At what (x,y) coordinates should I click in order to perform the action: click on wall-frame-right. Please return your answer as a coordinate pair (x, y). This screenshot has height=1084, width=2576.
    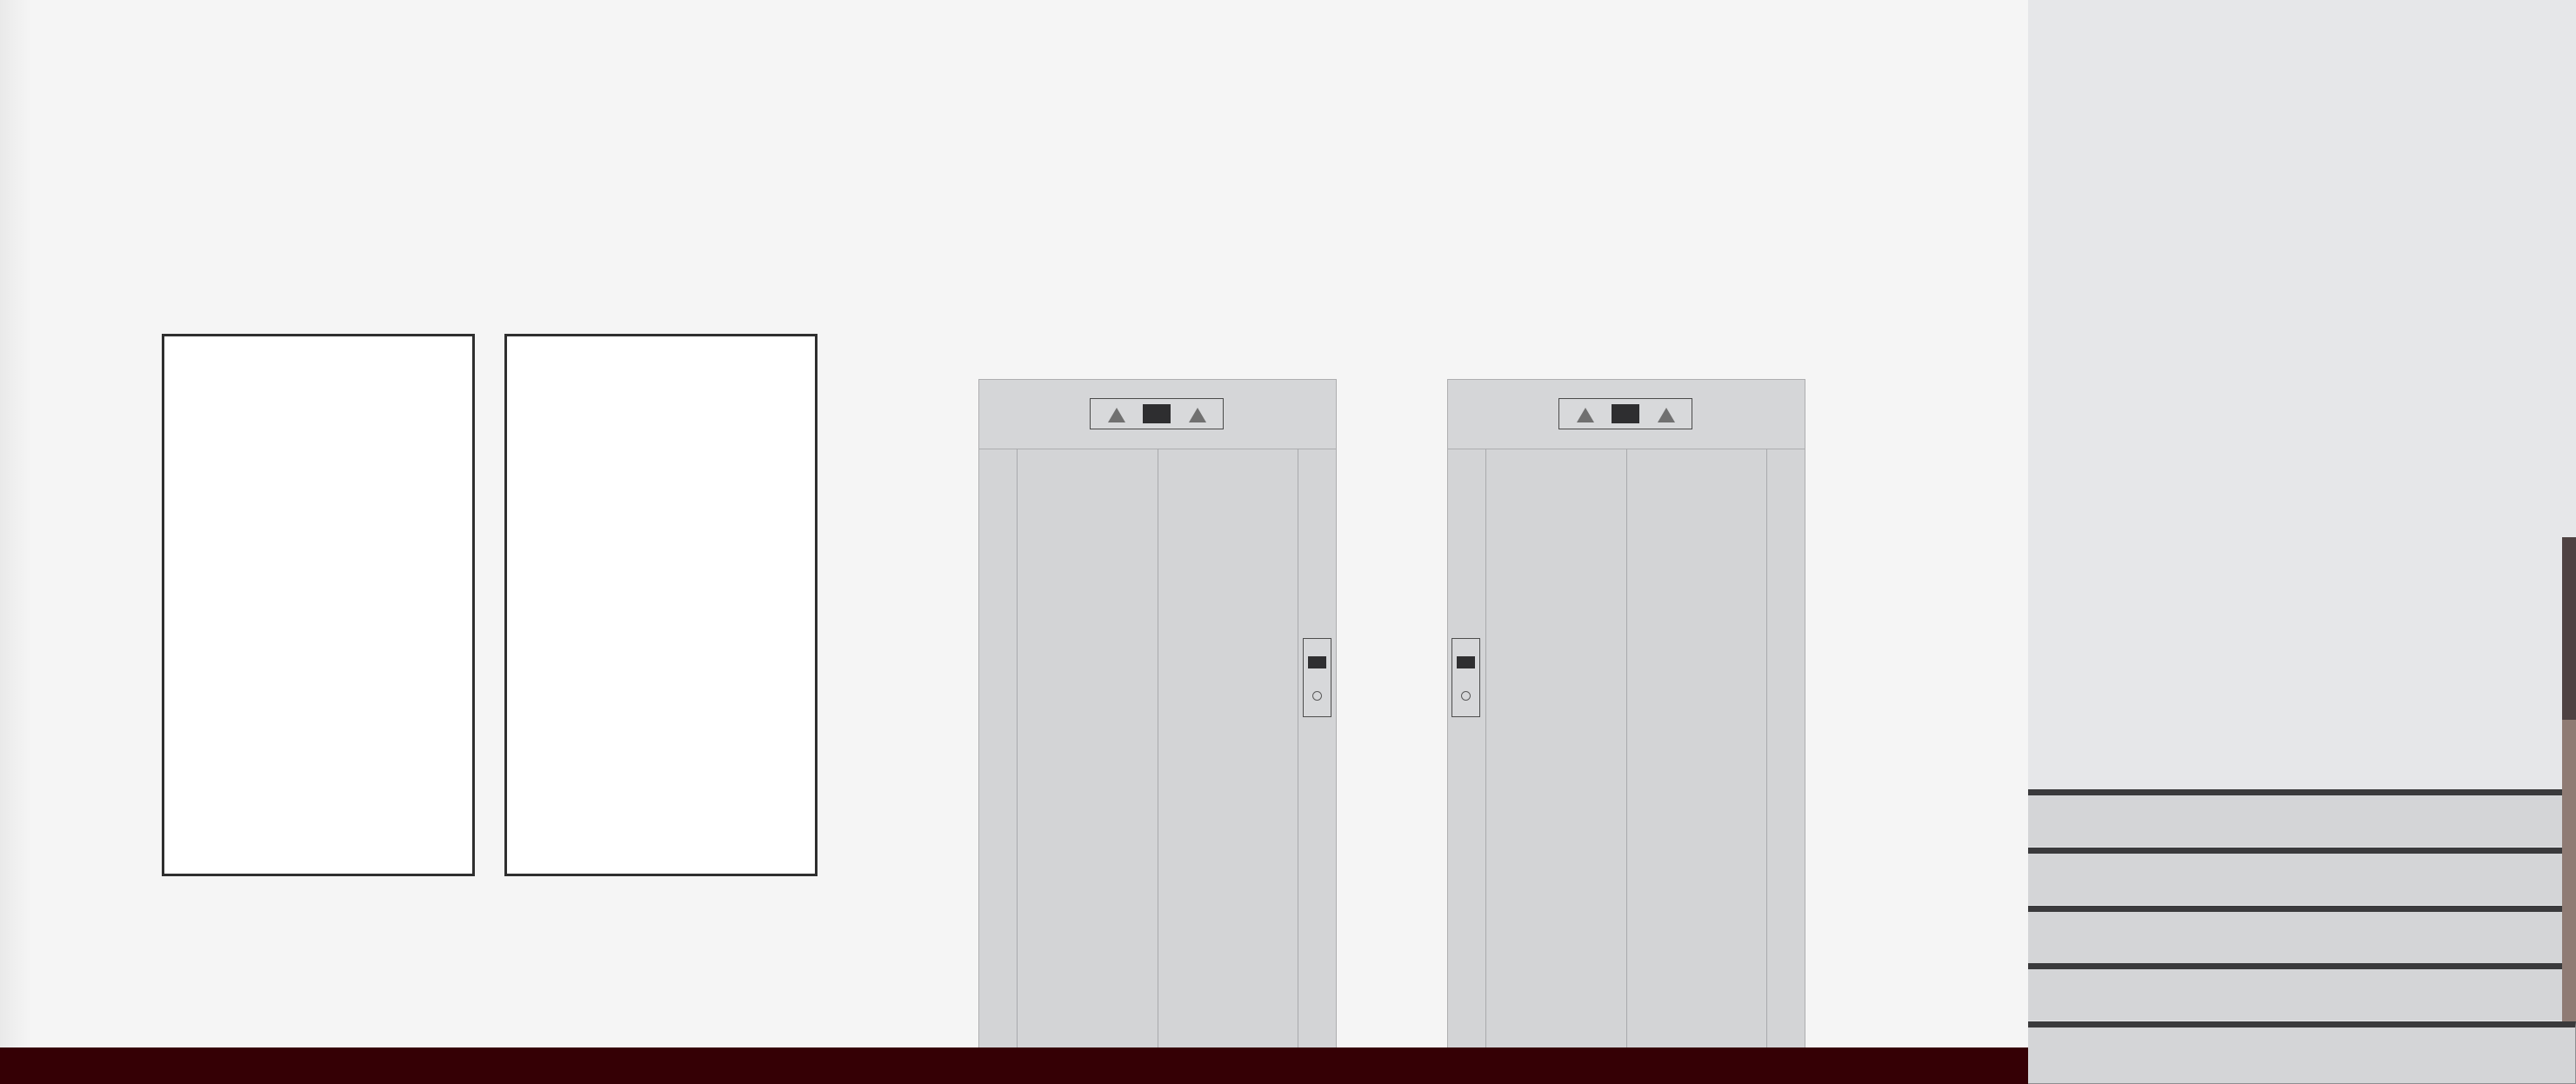
    Looking at the image, I should click on (661, 605).